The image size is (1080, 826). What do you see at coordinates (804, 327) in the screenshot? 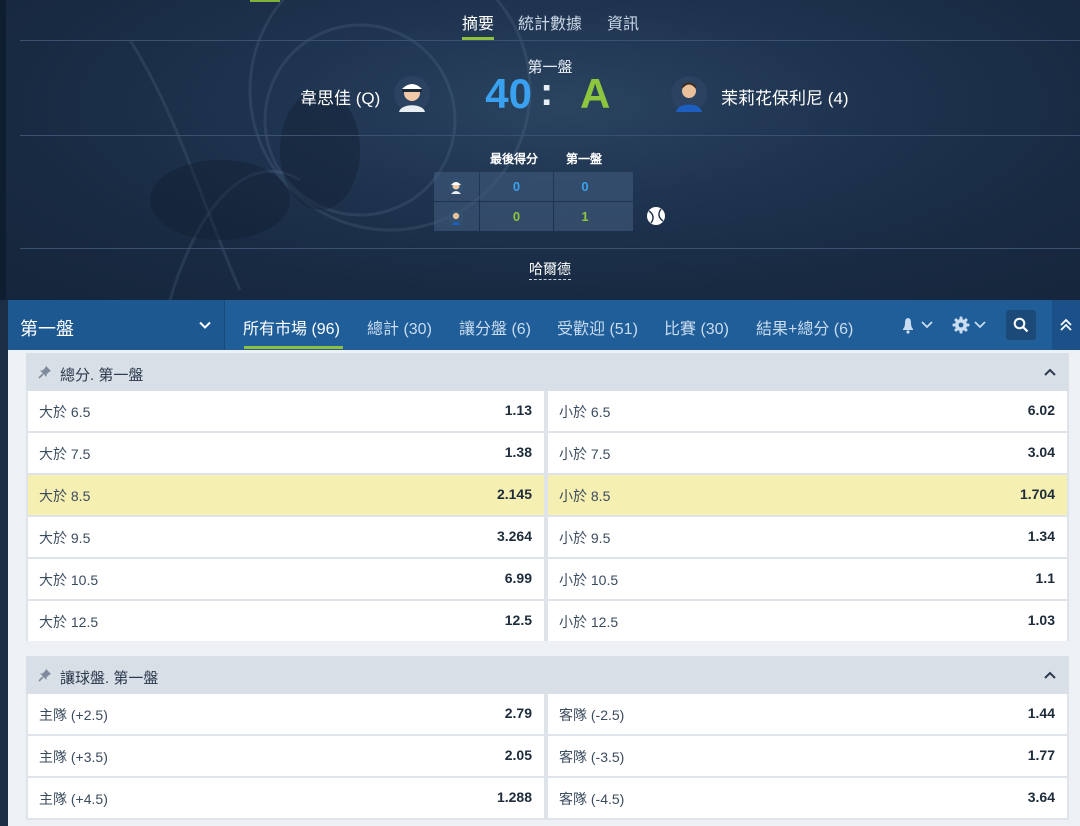
I see `tab-result-total: 結果+總分 (6)` at bounding box center [804, 327].